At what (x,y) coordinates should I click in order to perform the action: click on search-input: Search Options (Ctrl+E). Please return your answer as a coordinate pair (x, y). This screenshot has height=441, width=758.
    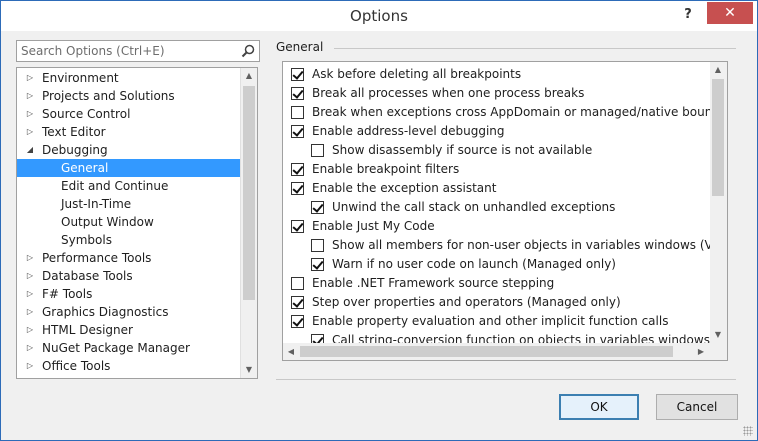
    Looking at the image, I should click on (138, 51).